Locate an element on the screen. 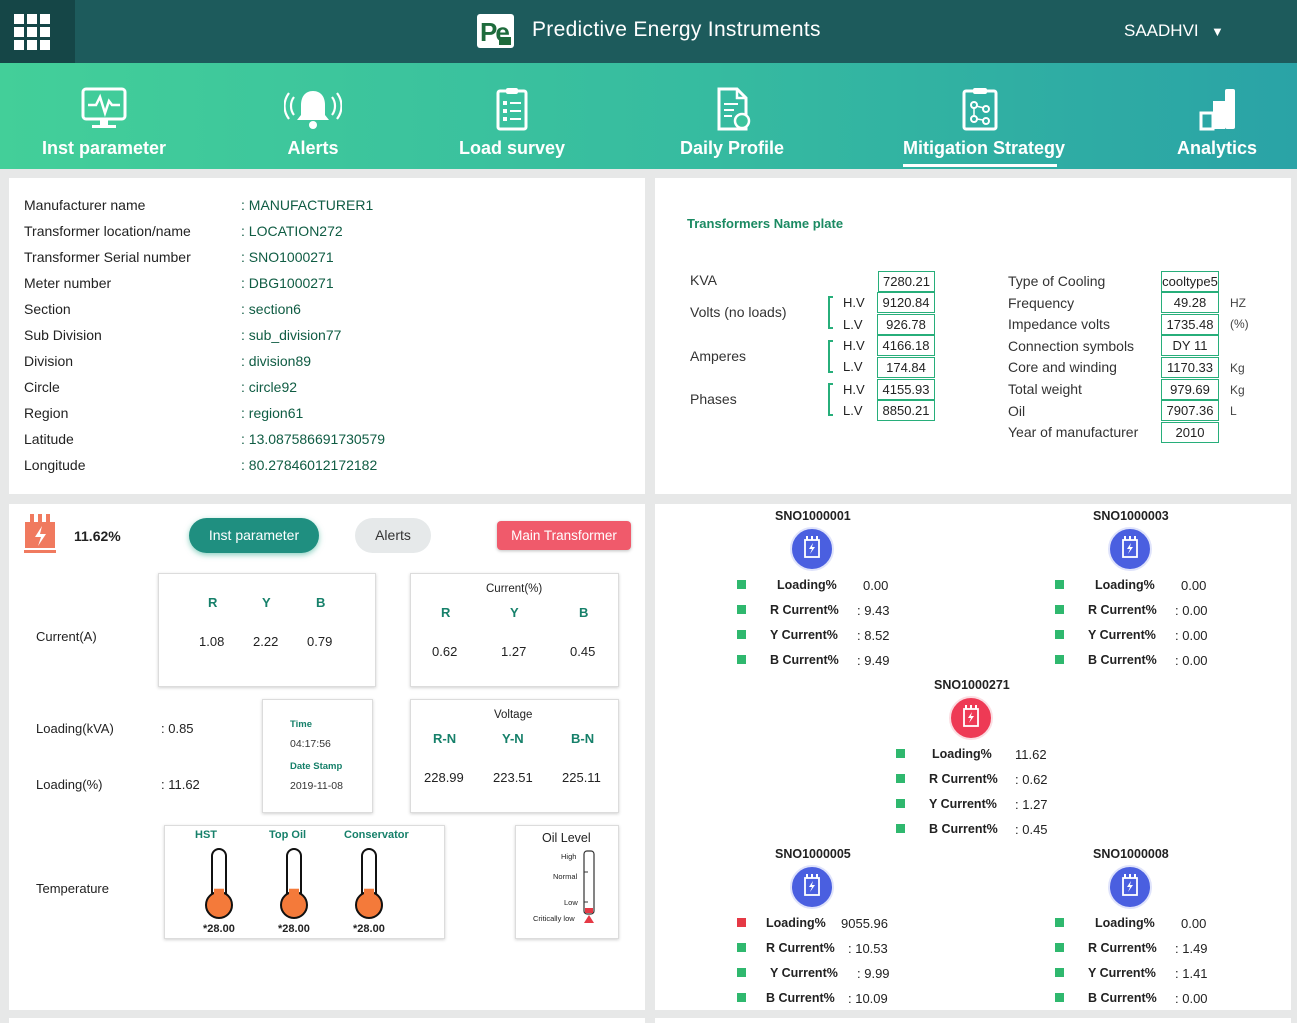  loading-percent-value: : 11.62 is located at coordinates (180, 784).